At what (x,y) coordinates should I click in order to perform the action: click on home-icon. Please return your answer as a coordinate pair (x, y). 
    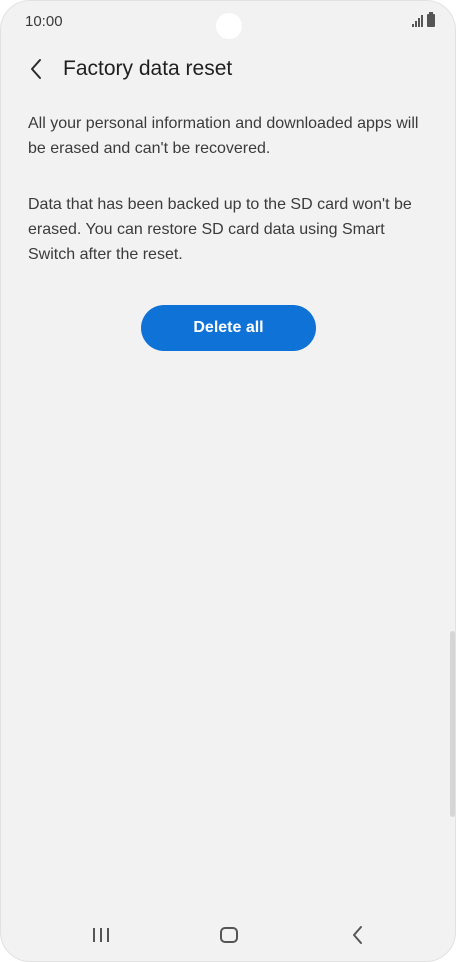
    Looking at the image, I should click on (229, 935).